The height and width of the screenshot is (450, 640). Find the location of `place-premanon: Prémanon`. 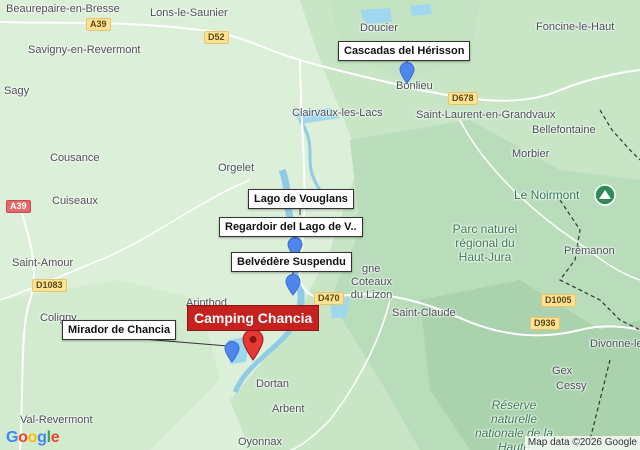

place-premanon: Prémanon is located at coordinates (589, 251).